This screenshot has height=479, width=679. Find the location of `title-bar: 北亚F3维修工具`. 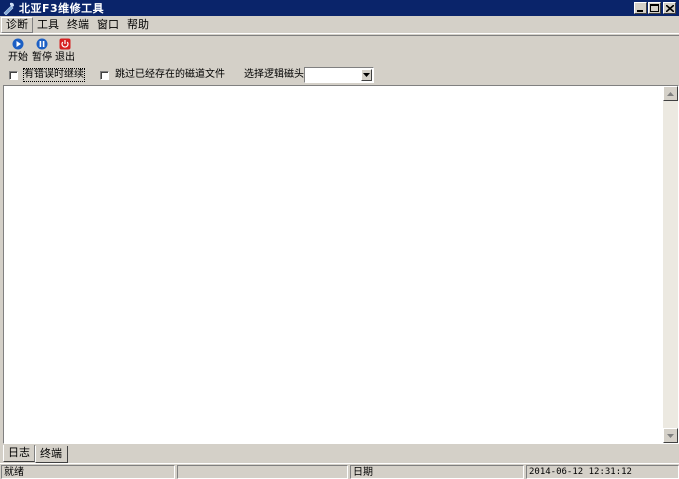

title-bar: 北亚F3维修工具 is located at coordinates (339, 8).